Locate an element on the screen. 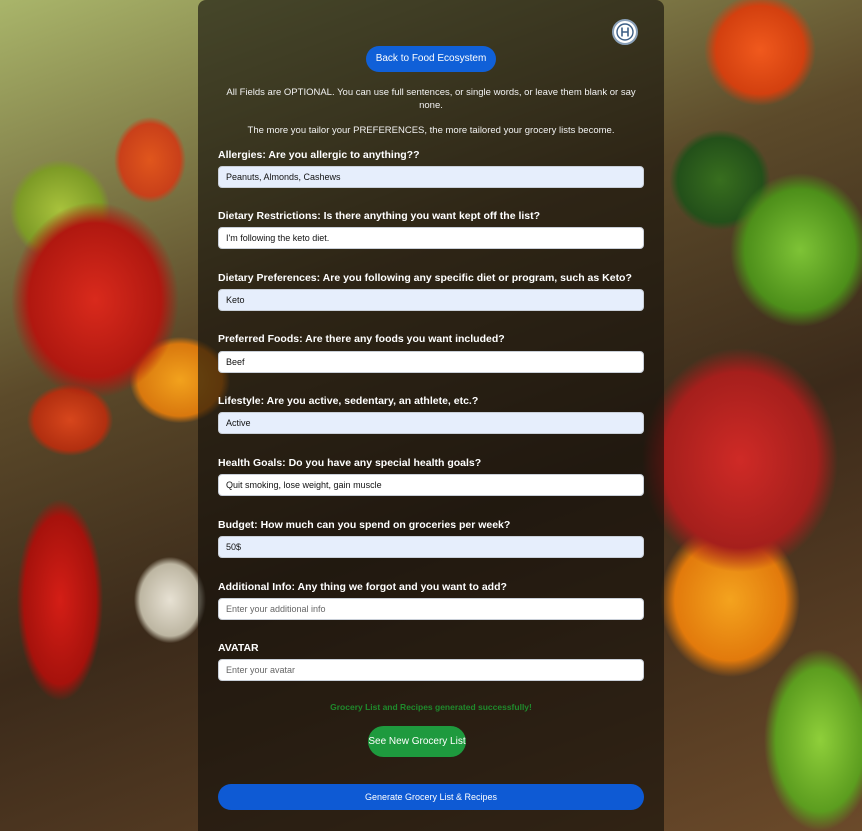 The width and height of the screenshot is (862, 831). preferred-foods-input is located at coordinates (431, 362).